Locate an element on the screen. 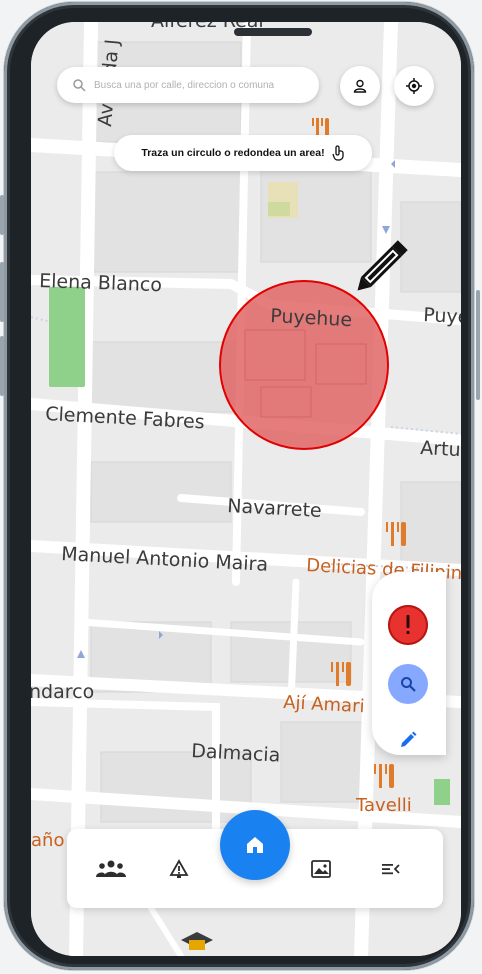 The height and width of the screenshot is (974, 482). group-icon is located at coordinates (111, 868).